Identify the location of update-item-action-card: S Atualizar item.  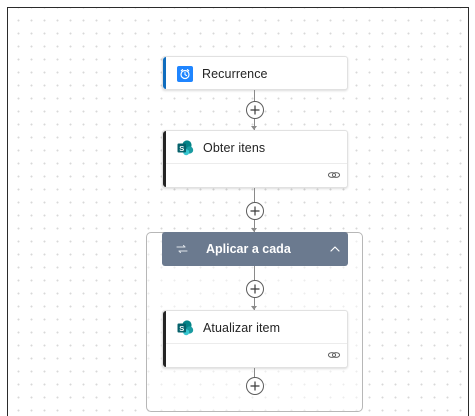
(255, 339).